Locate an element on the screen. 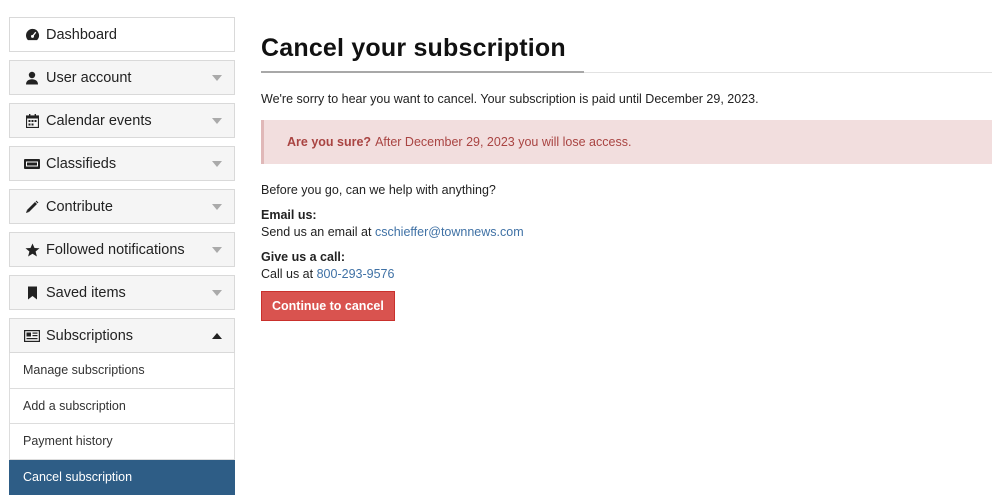  call-prefix: Call us at is located at coordinates (287, 274).